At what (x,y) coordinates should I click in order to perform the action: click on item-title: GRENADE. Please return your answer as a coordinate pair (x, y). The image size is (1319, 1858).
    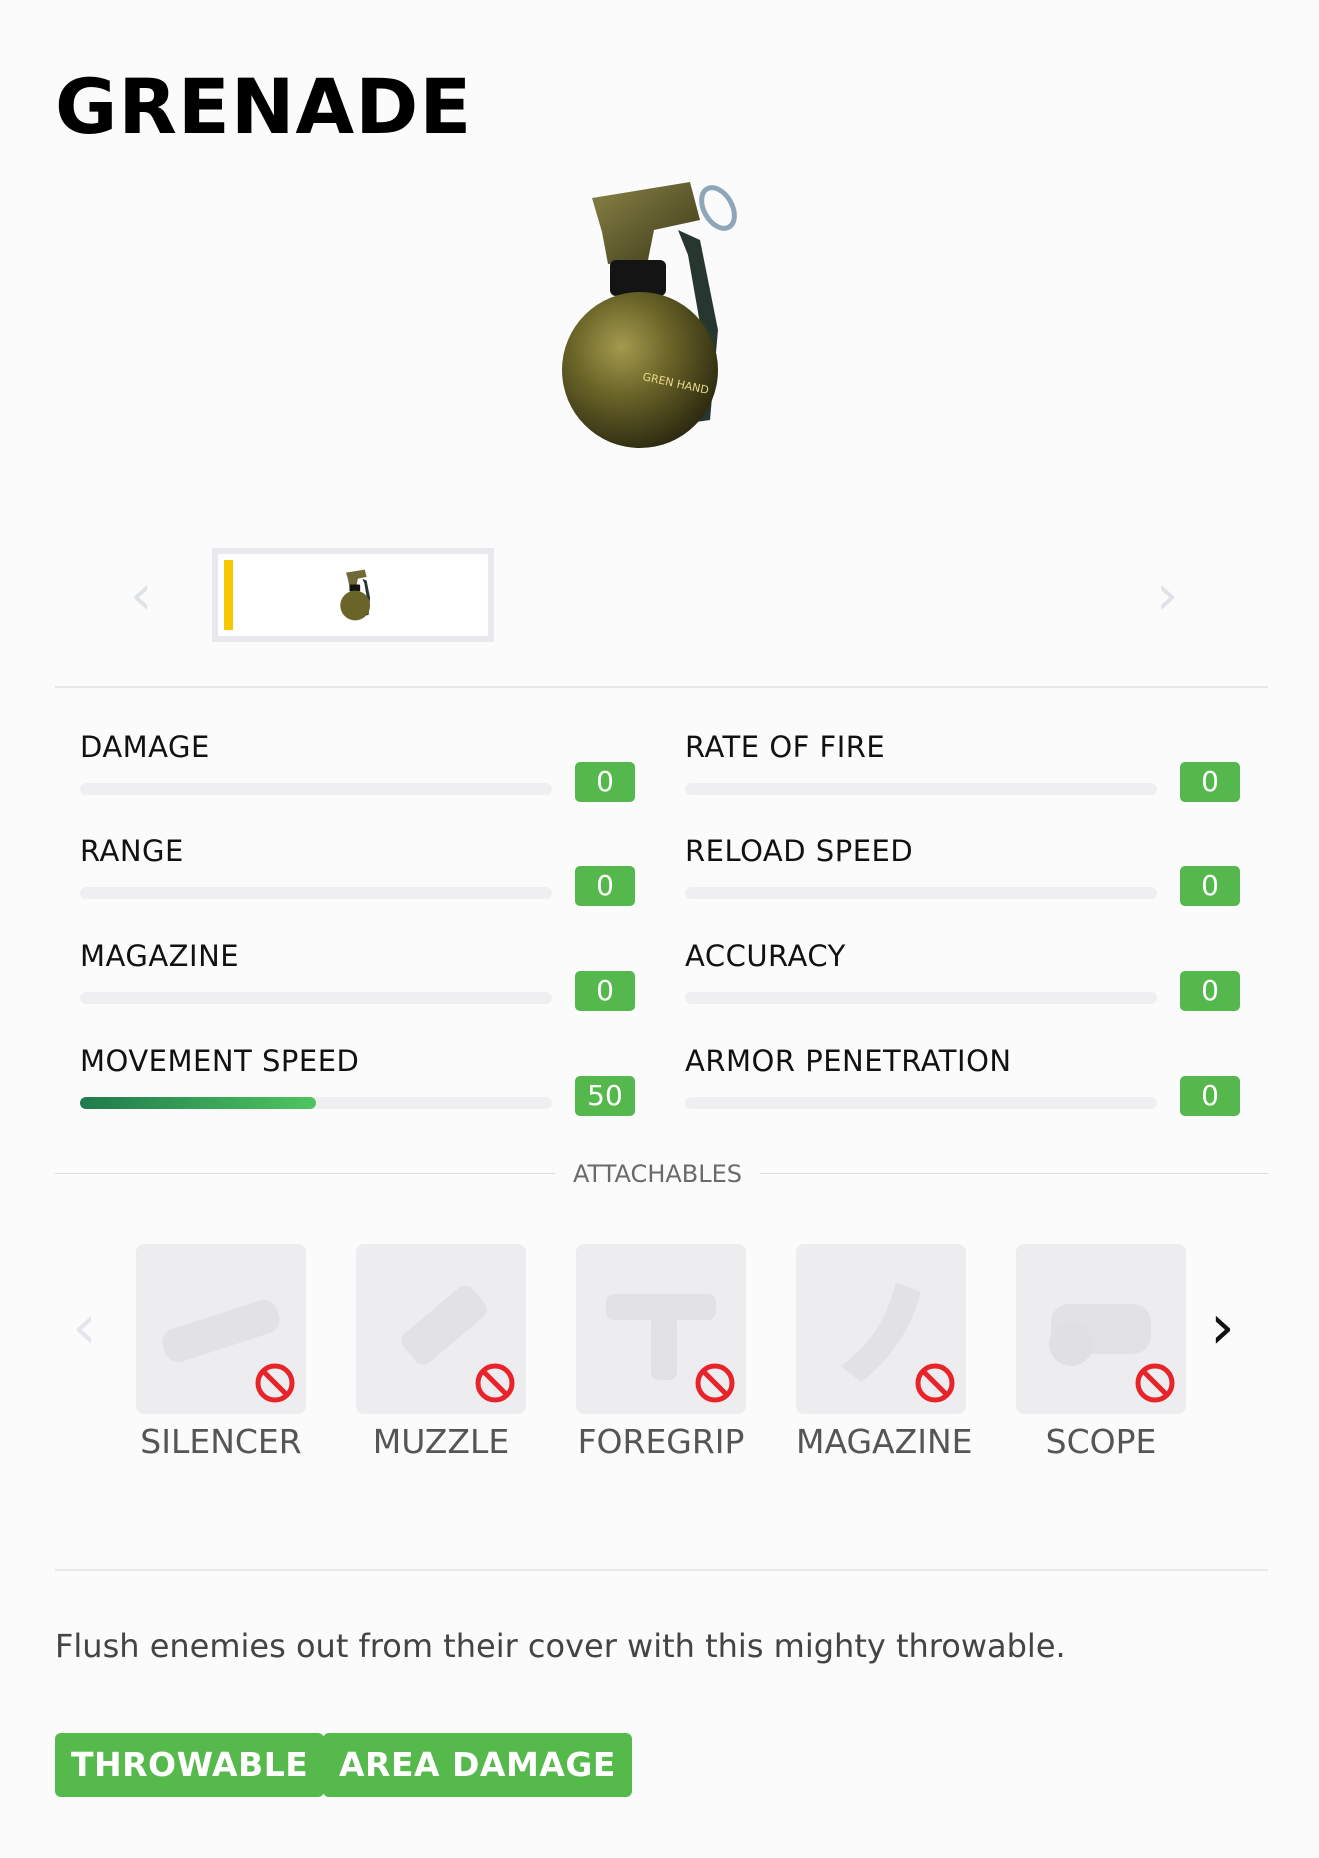
    Looking at the image, I should click on (264, 106).